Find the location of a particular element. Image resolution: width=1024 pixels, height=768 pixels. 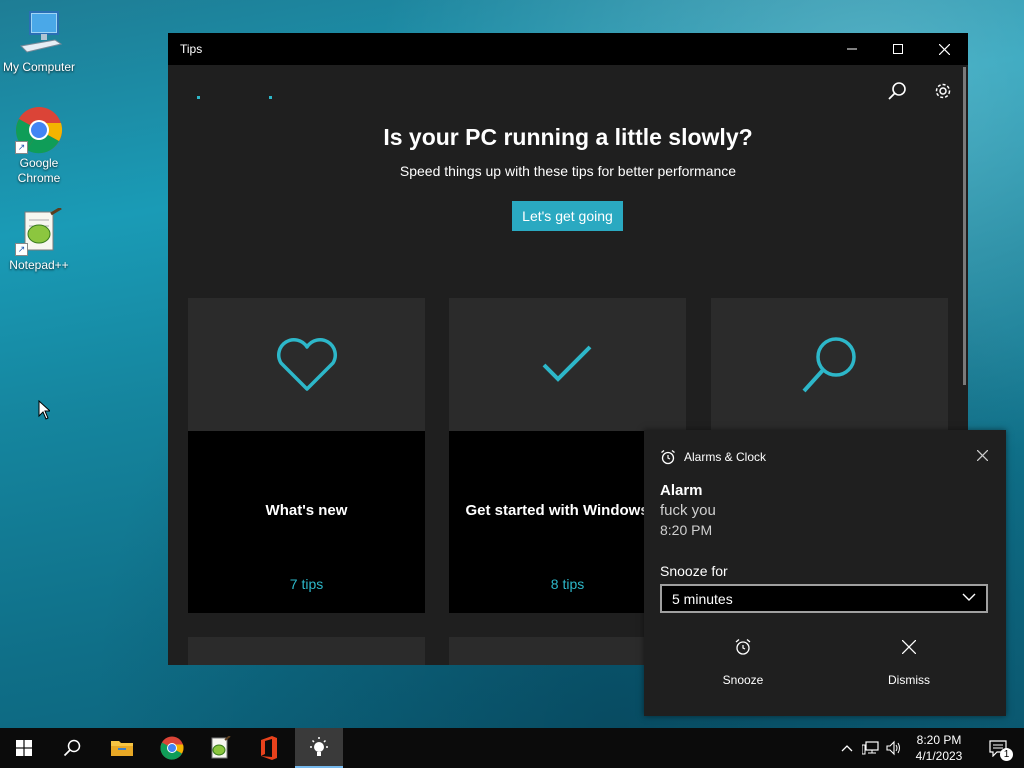

speaker-icon is located at coordinates (893, 748).